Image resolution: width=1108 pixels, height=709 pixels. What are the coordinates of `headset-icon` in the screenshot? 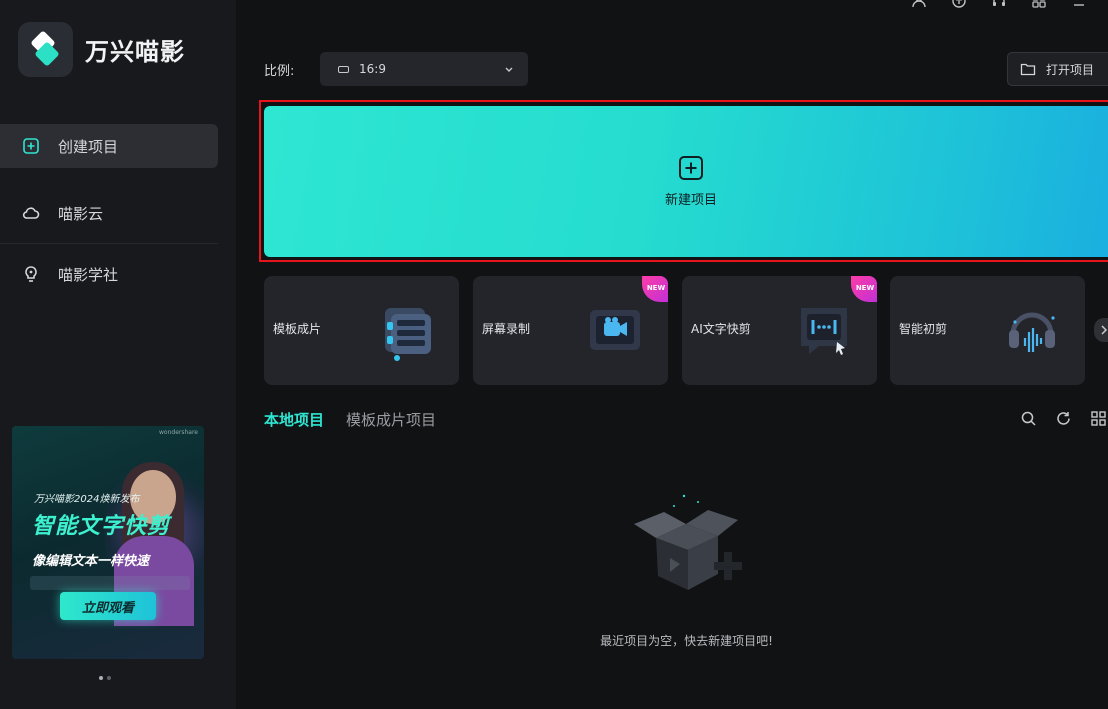 It's located at (999, 4).